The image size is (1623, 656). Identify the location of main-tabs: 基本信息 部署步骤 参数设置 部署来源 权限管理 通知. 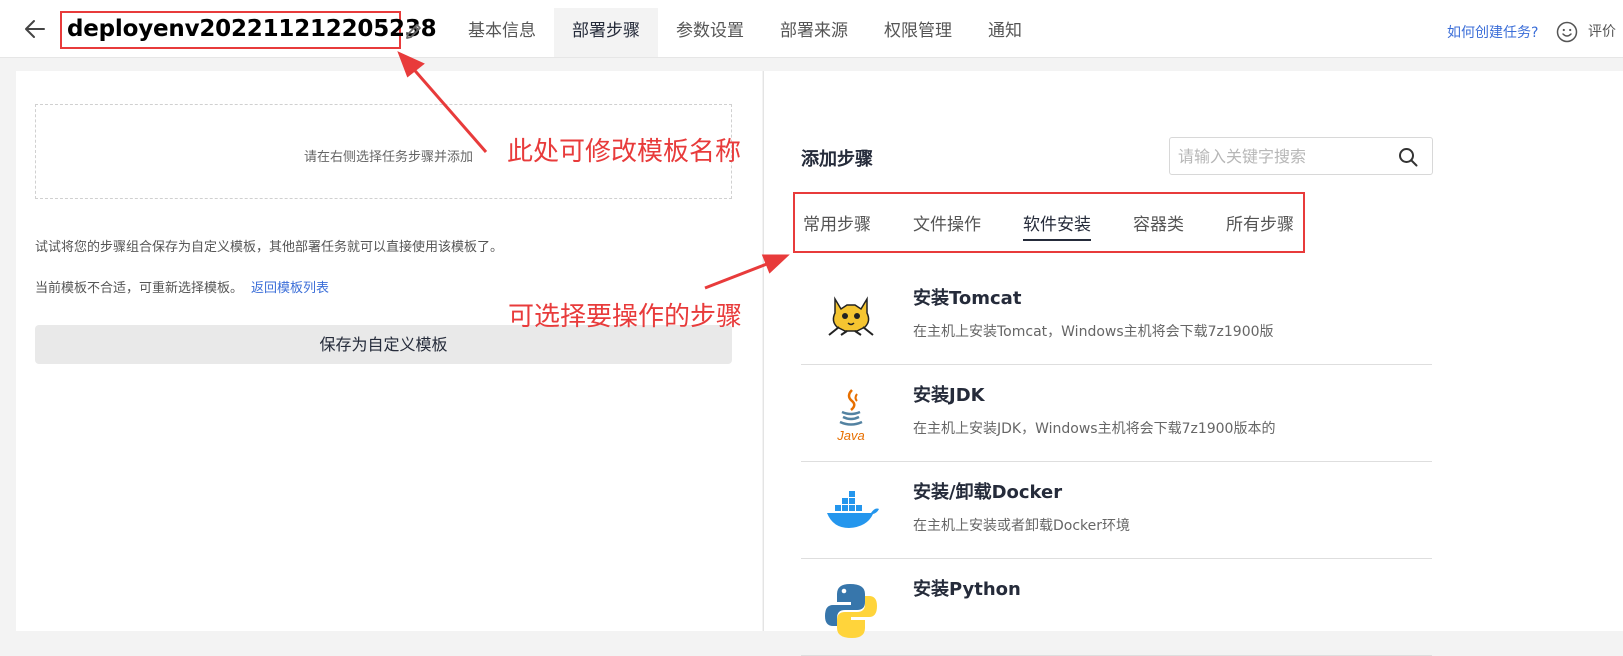
(745, 32).